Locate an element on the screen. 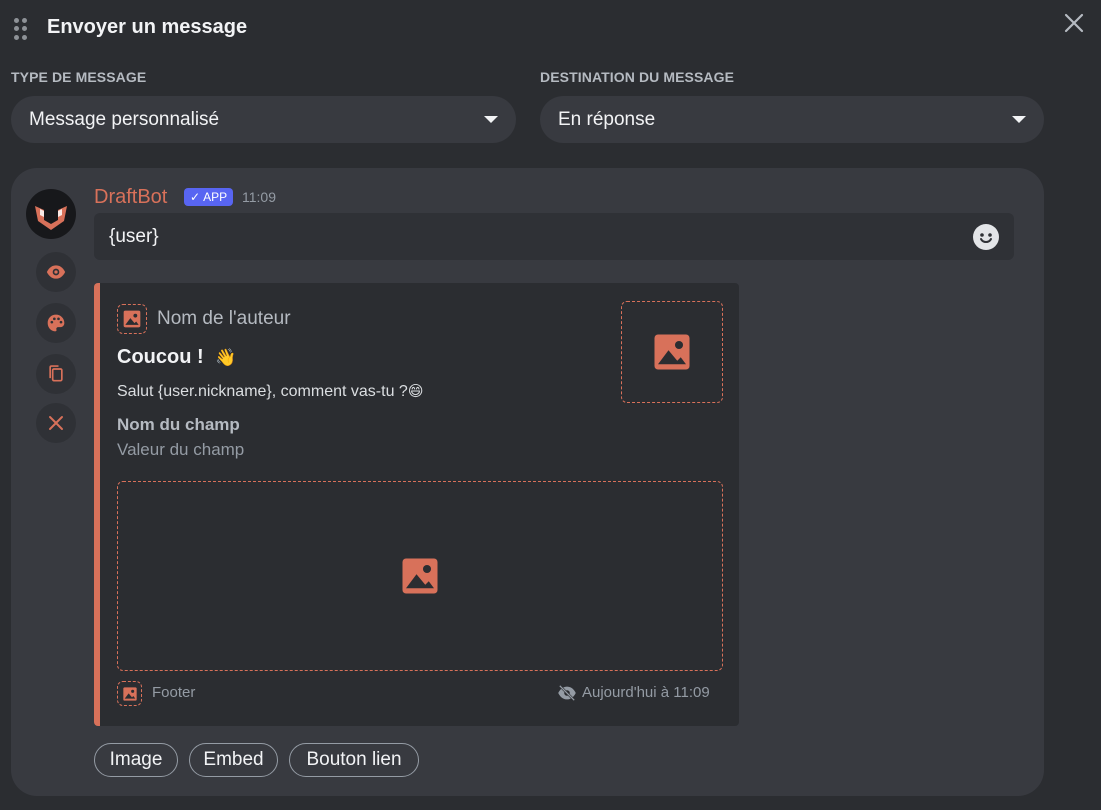 The width and height of the screenshot is (1101, 810). draftbot-logo-icon is located at coordinates (51, 218).